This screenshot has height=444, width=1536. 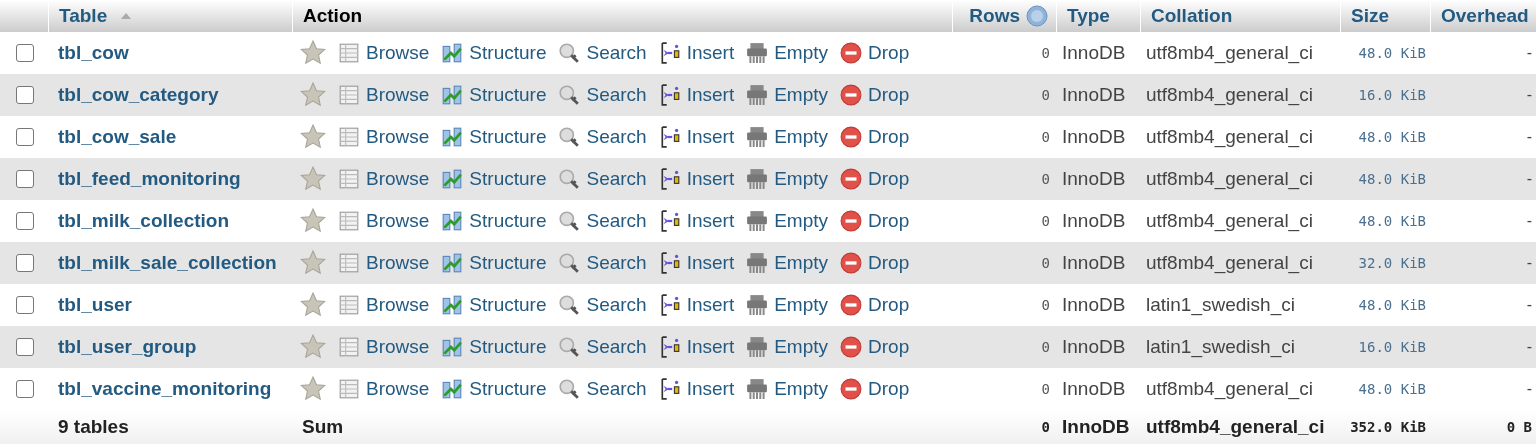 I want to click on table-name-link: tbl_user, so click(x=170, y=305).